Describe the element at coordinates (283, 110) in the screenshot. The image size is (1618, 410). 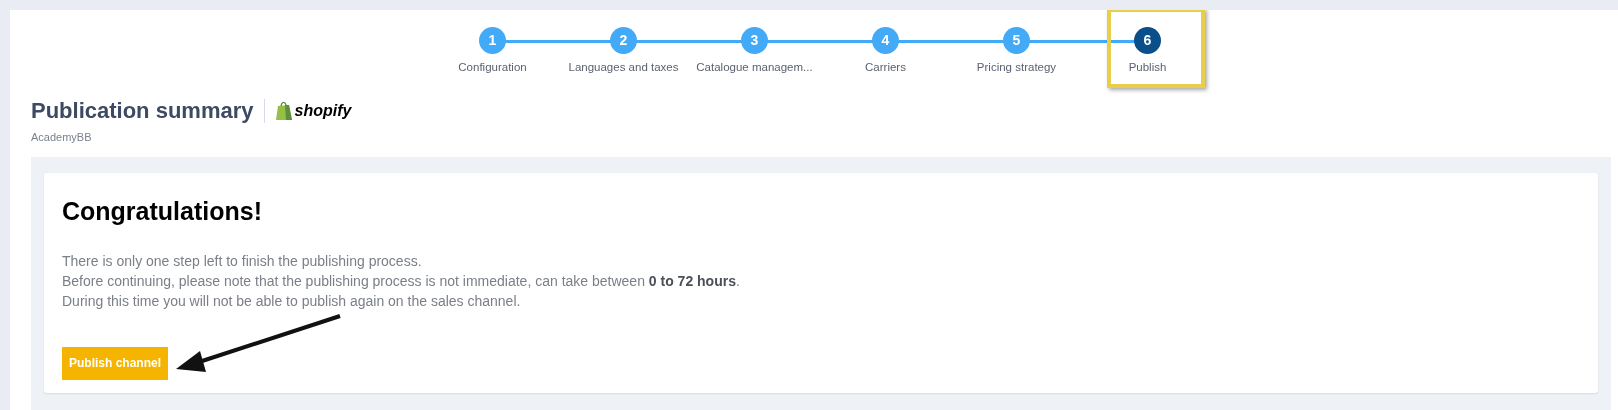
I see `shopping-bag-icon` at that location.